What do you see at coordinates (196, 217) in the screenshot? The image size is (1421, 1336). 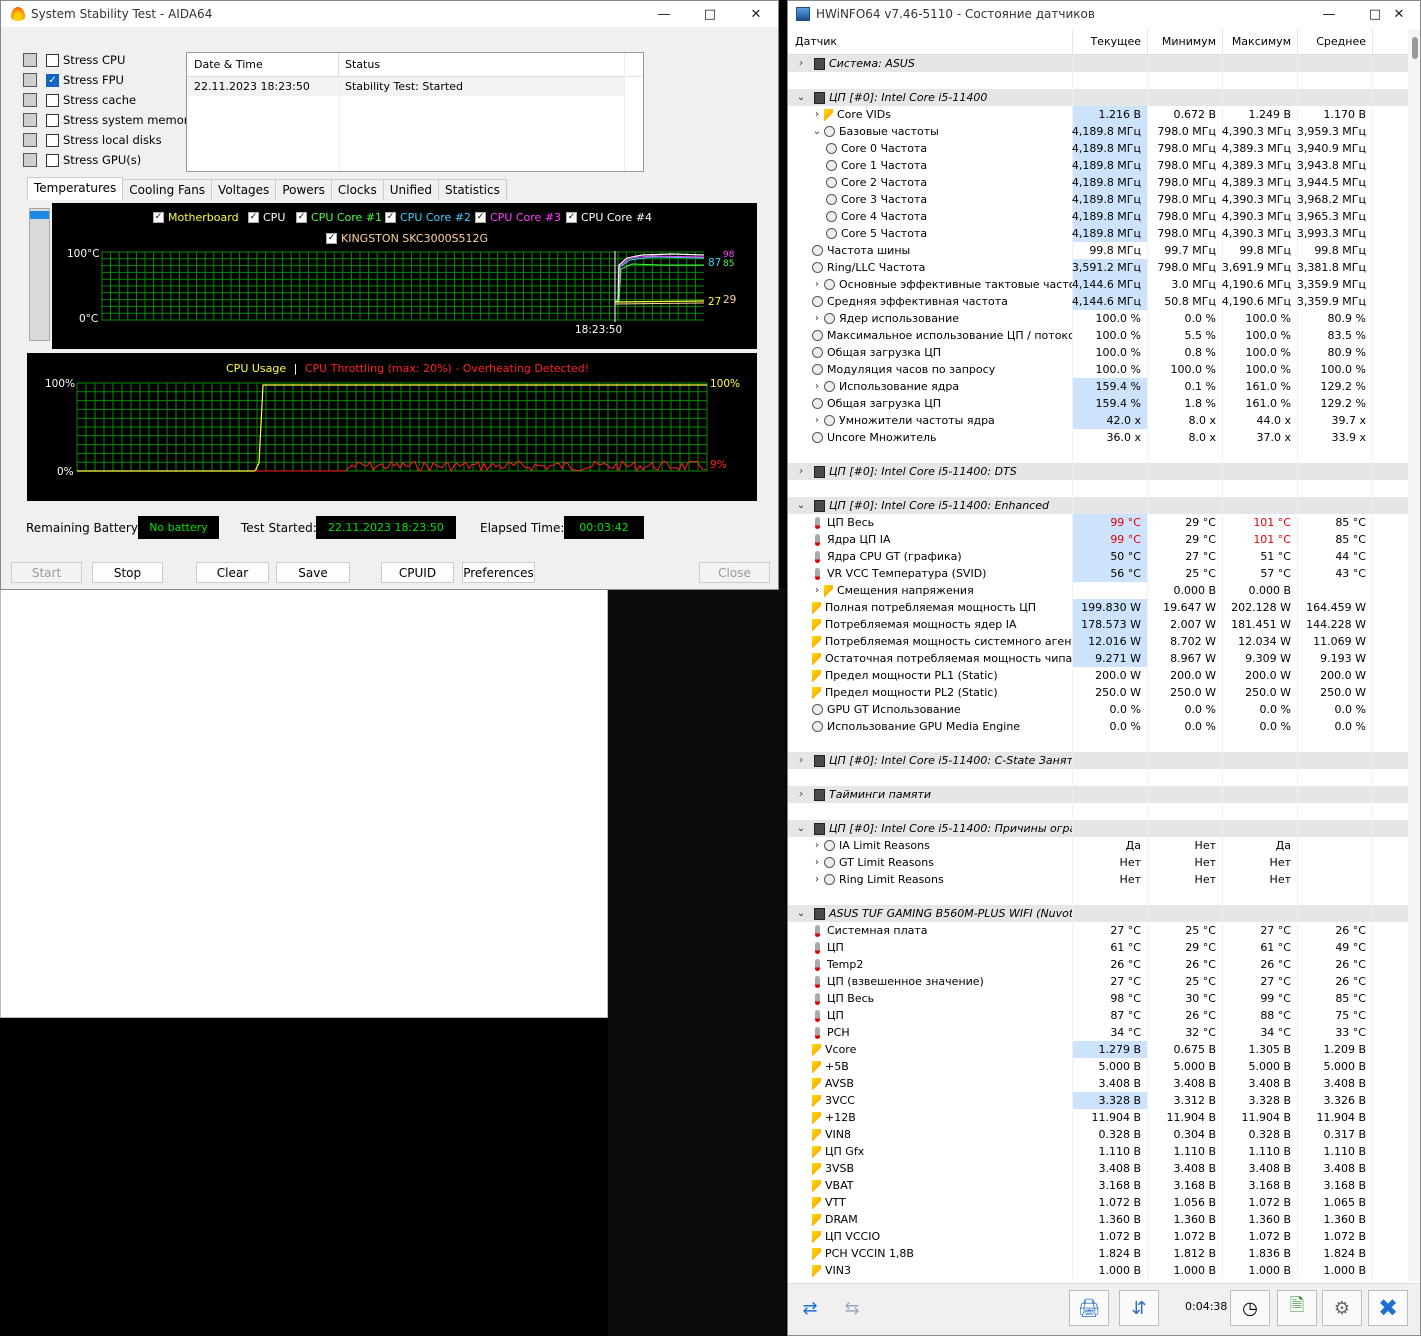 I see `legend-item-0: ✓ Motherboard` at bounding box center [196, 217].